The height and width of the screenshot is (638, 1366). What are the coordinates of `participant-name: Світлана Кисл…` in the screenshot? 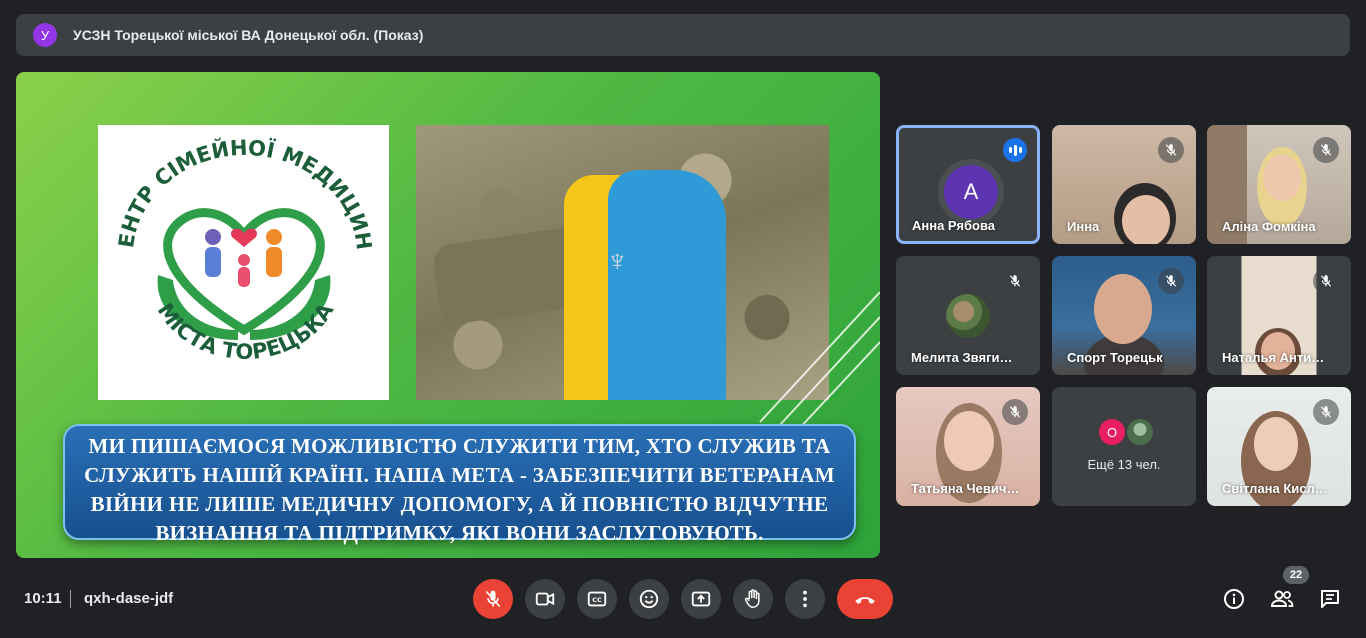 It's located at (1275, 488).